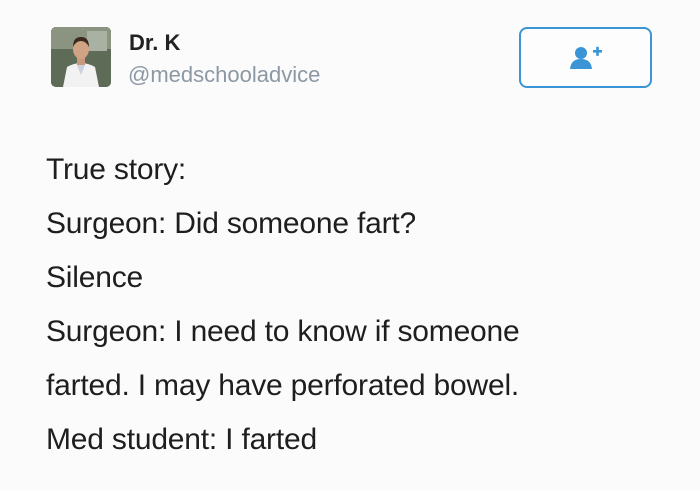 The image size is (700, 491). What do you see at coordinates (283, 331) in the screenshot?
I see `tweet-line: Surgeon: I need to know if someone` at bounding box center [283, 331].